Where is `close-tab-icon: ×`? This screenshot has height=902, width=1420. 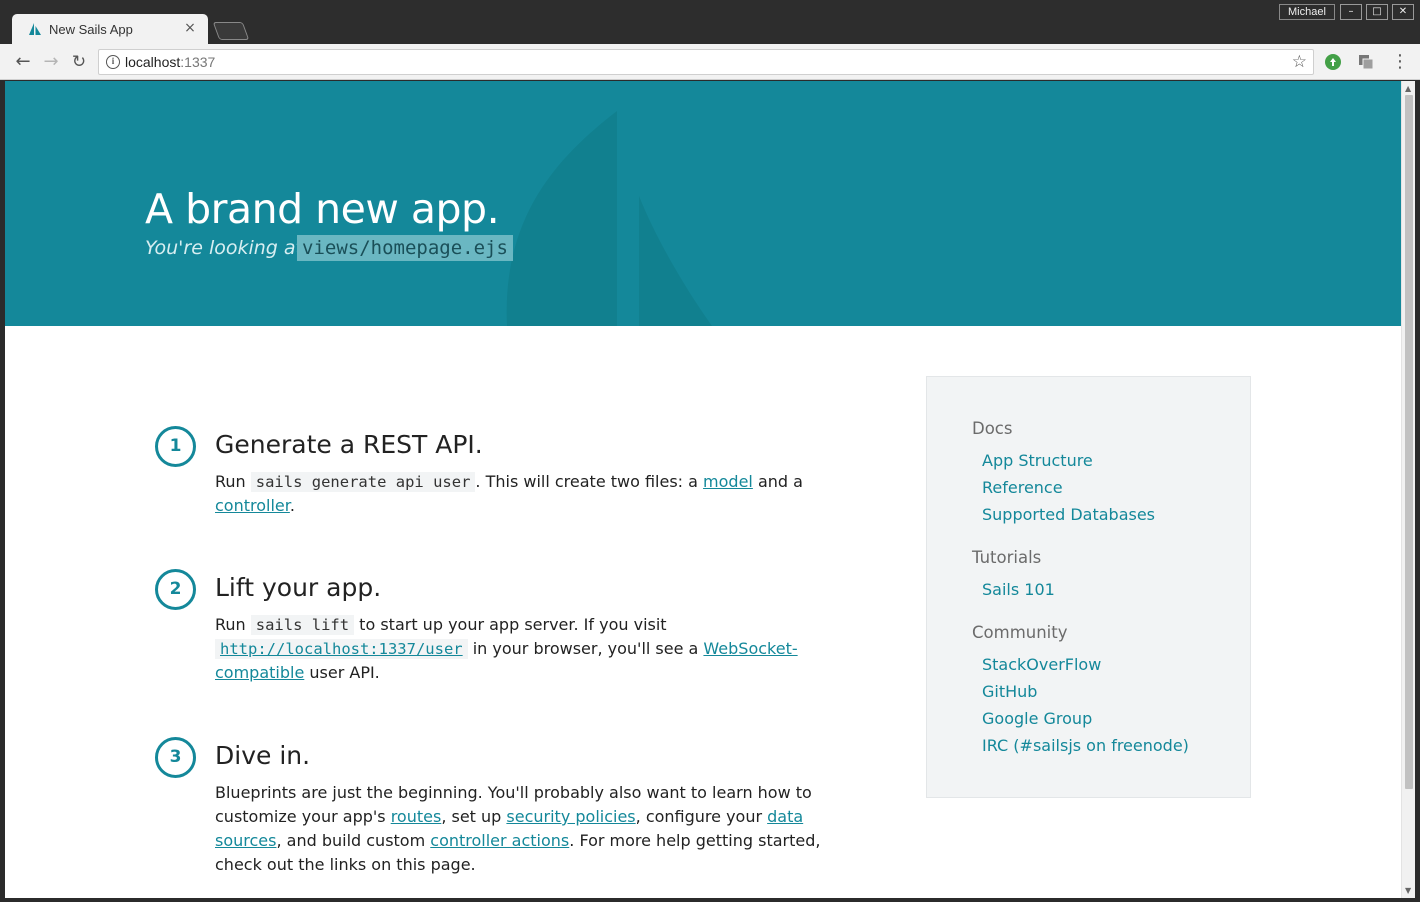 close-tab-icon: × is located at coordinates (190, 28).